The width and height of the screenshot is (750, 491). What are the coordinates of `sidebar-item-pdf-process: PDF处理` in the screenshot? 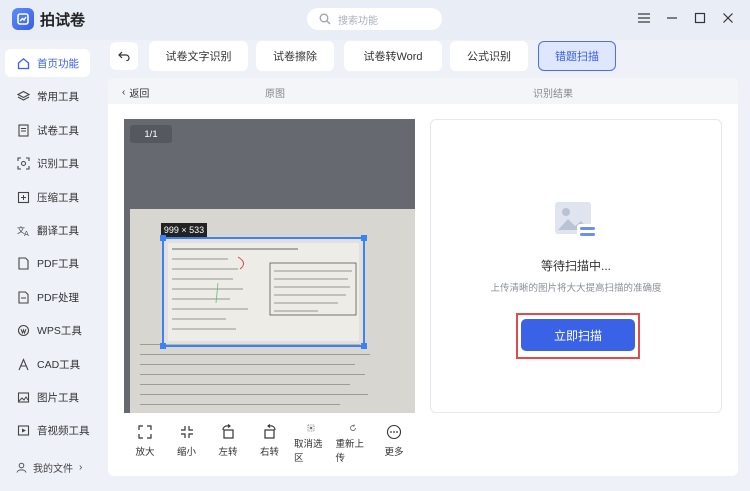 It's located at (47, 297).